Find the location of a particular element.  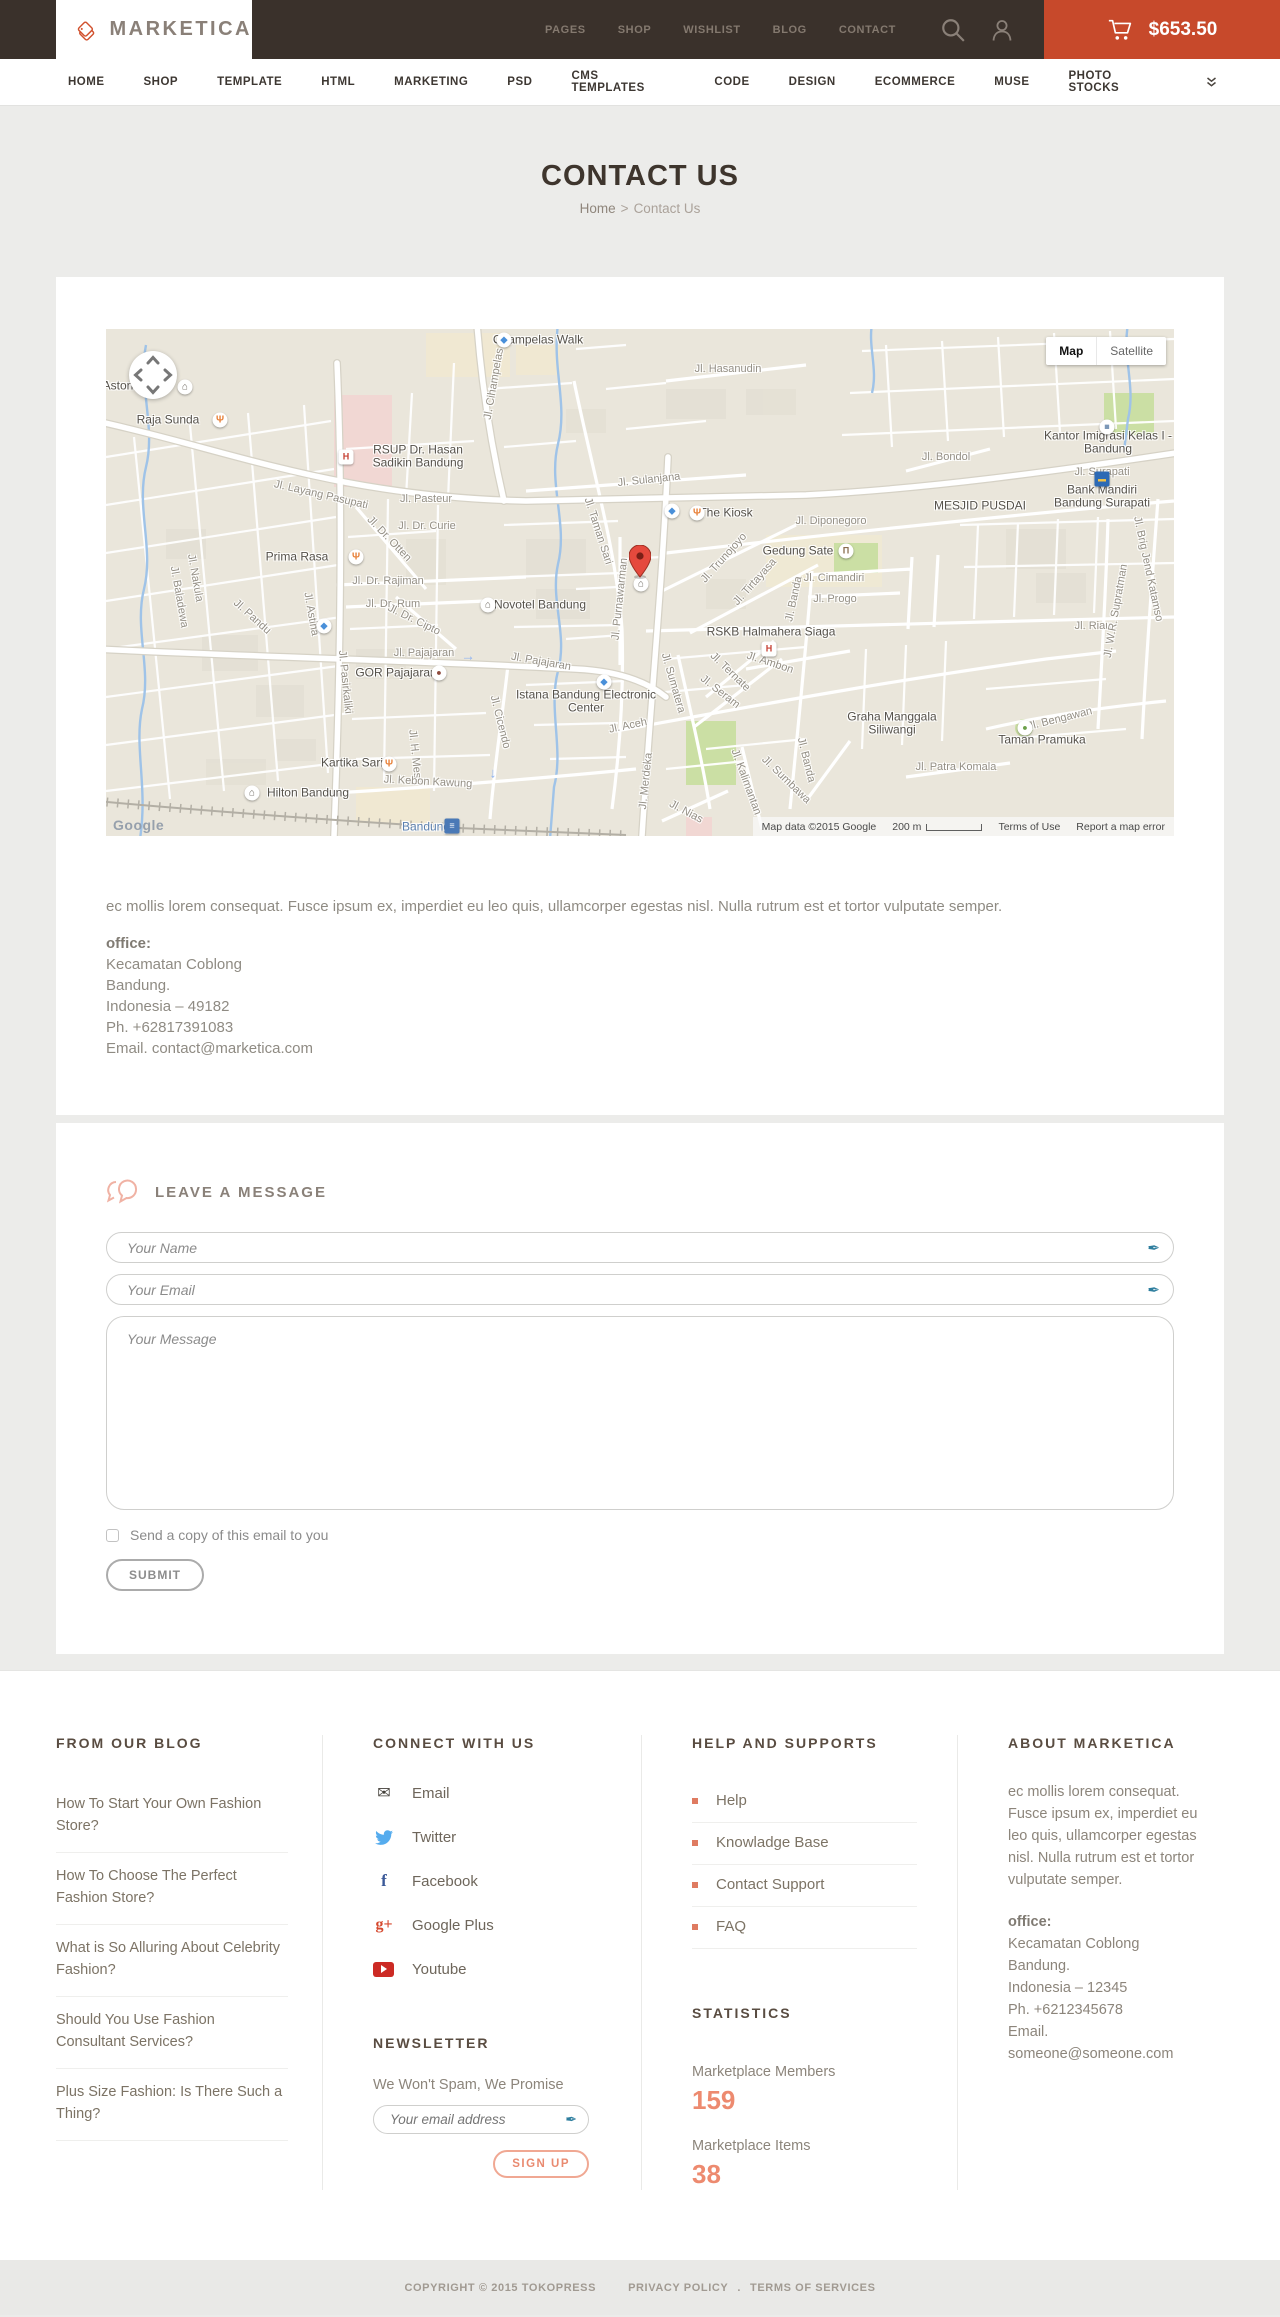

message-textarea is located at coordinates (640, 1413).